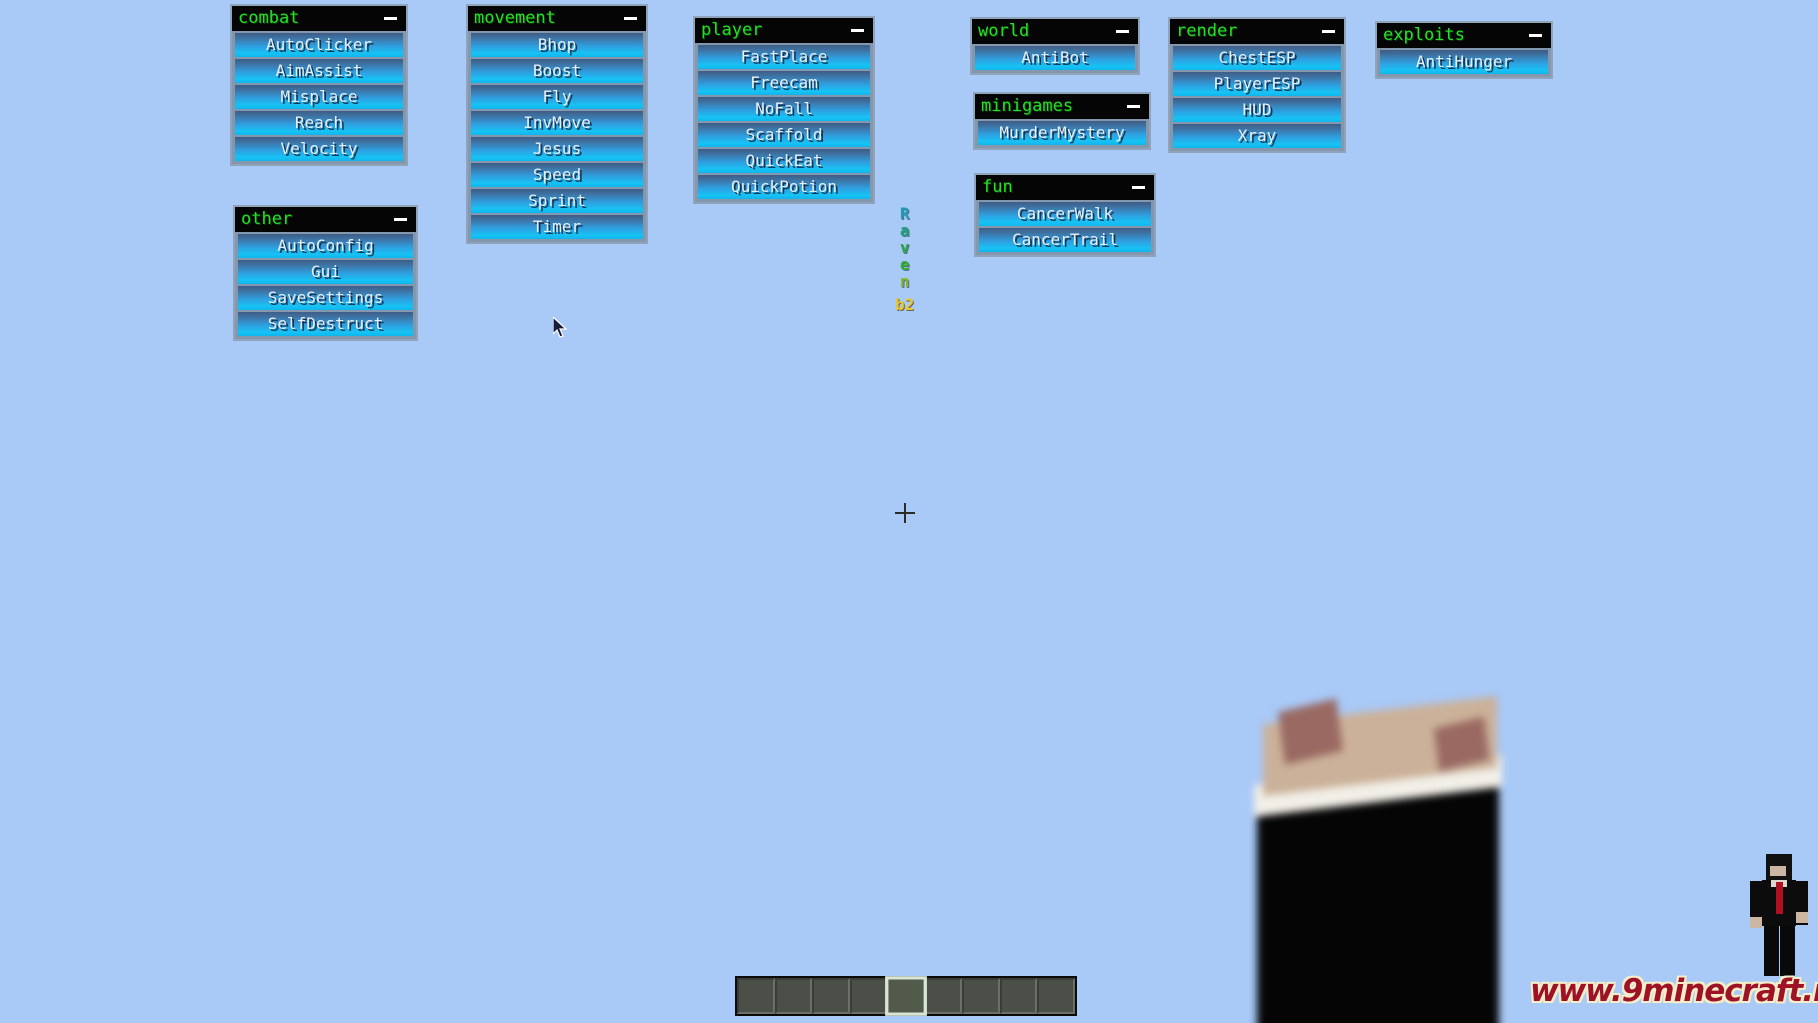 Image resolution: width=1818 pixels, height=1023 pixels. I want to click on module-label: AntiHunger, so click(1464, 61).